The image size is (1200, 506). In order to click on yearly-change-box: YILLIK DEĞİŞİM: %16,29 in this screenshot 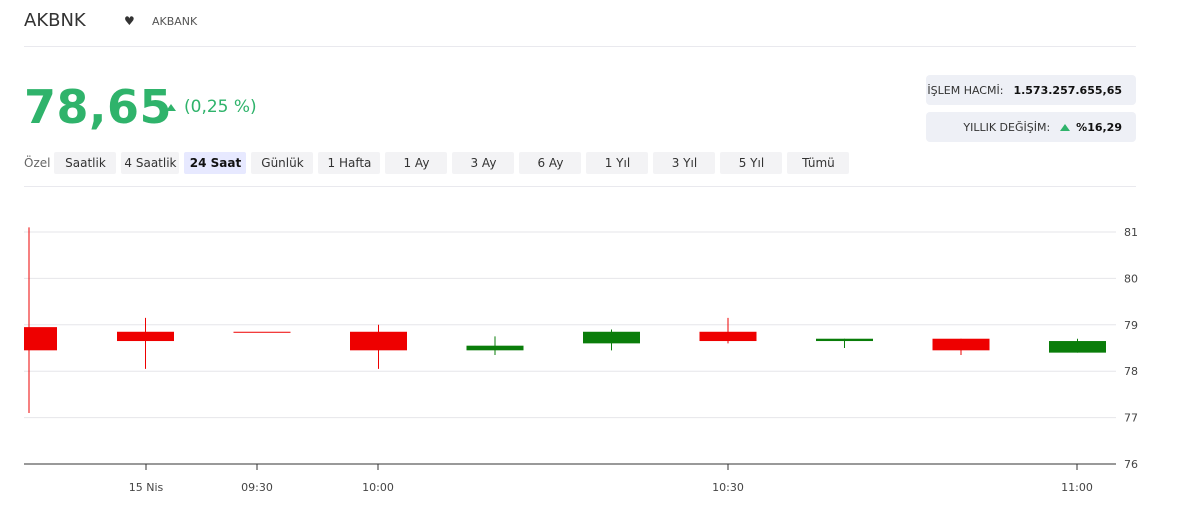, I will do `click(1031, 127)`.